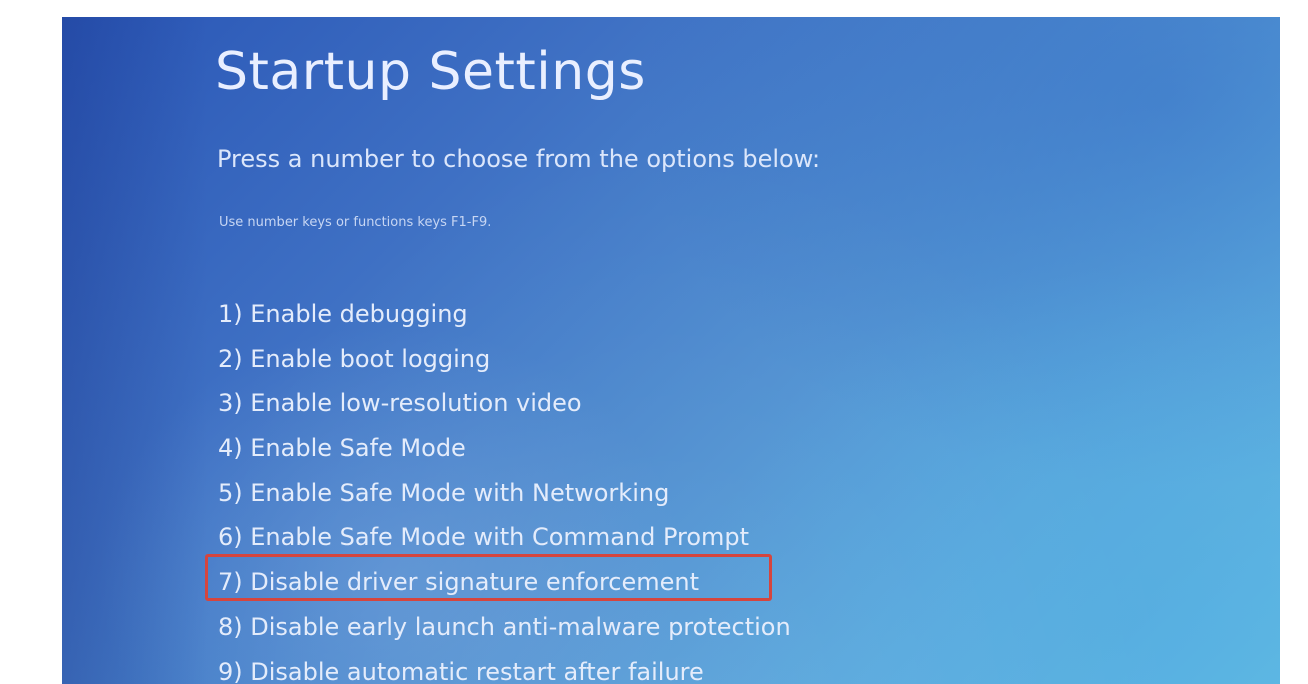 The width and height of the screenshot is (1308, 684). I want to click on option-enable-boot-logging: 2) Enable boot logging, so click(504, 359).